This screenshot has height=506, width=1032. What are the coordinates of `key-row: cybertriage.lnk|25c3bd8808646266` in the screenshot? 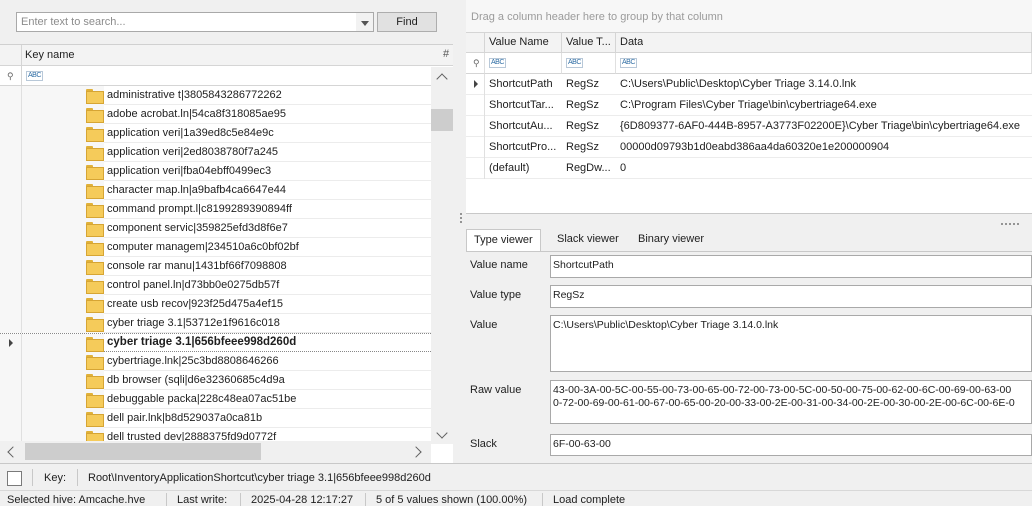 It's located at (215, 361).